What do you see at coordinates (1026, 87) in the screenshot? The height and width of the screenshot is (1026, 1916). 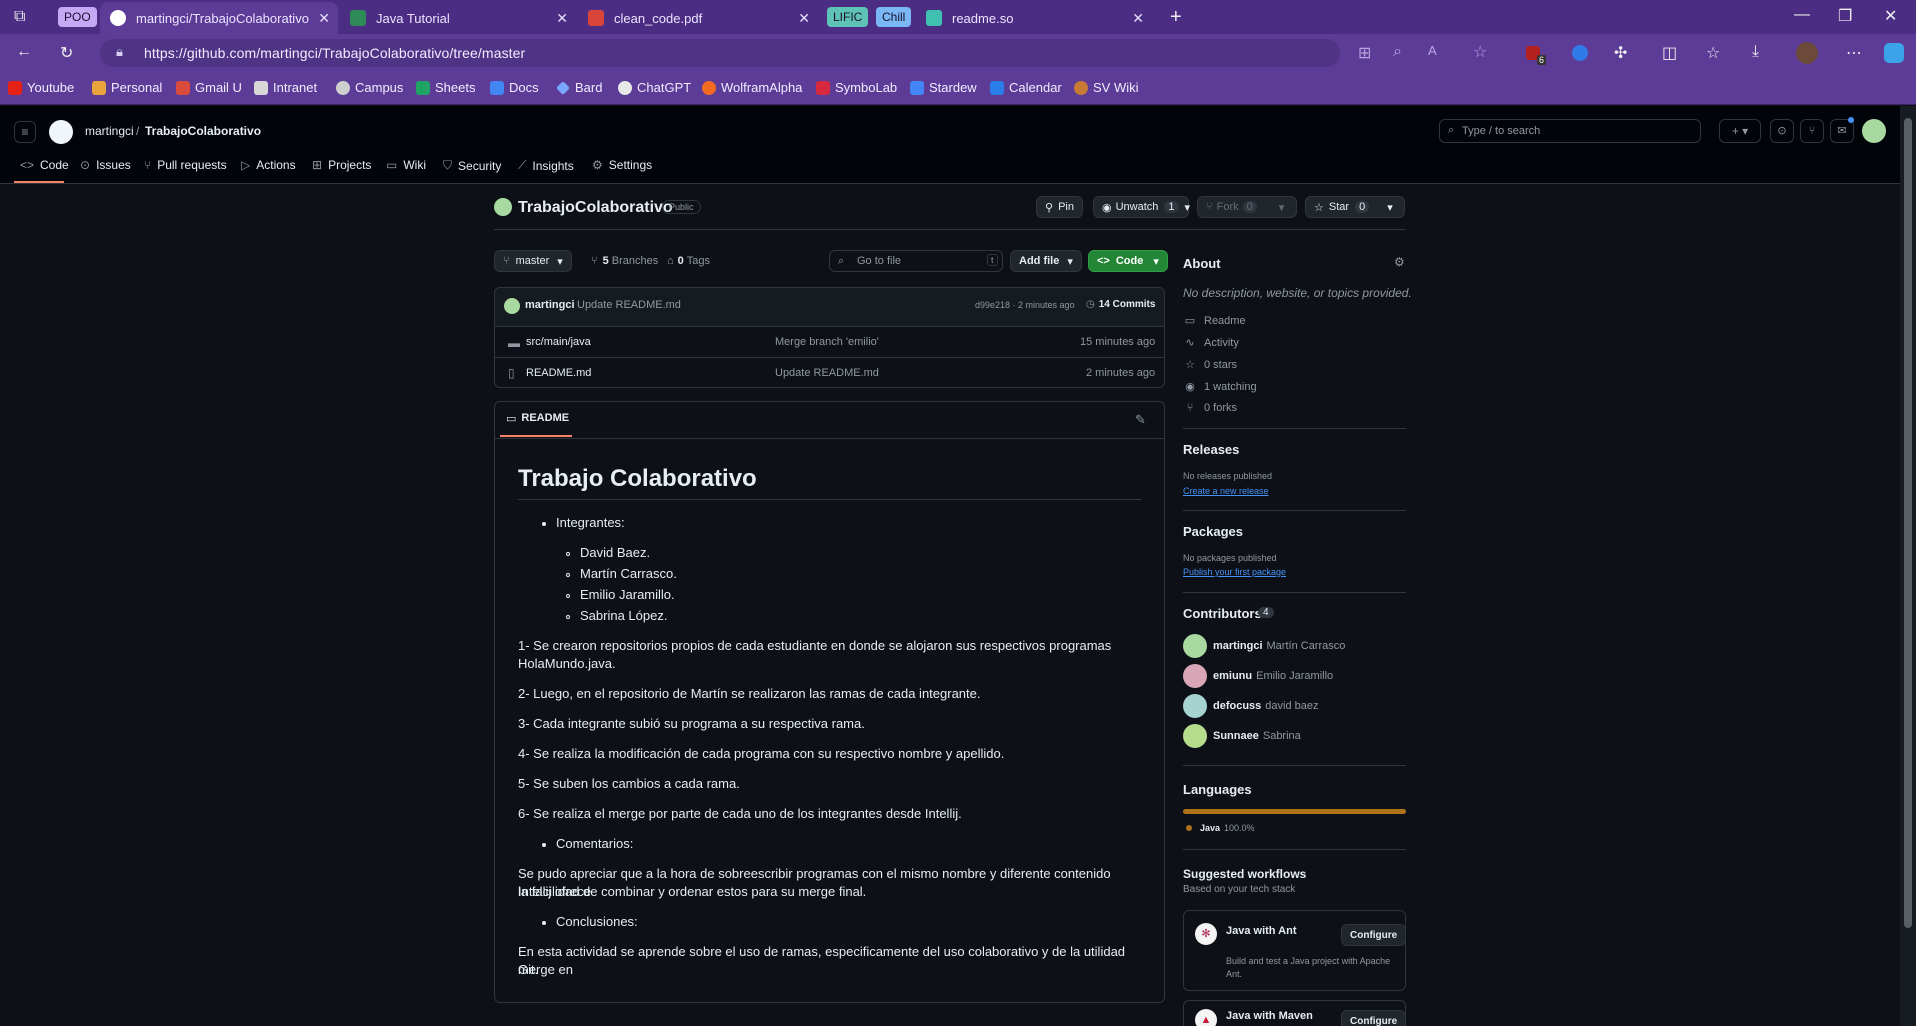 I see `bookmark-calendar: Calendar` at bounding box center [1026, 87].